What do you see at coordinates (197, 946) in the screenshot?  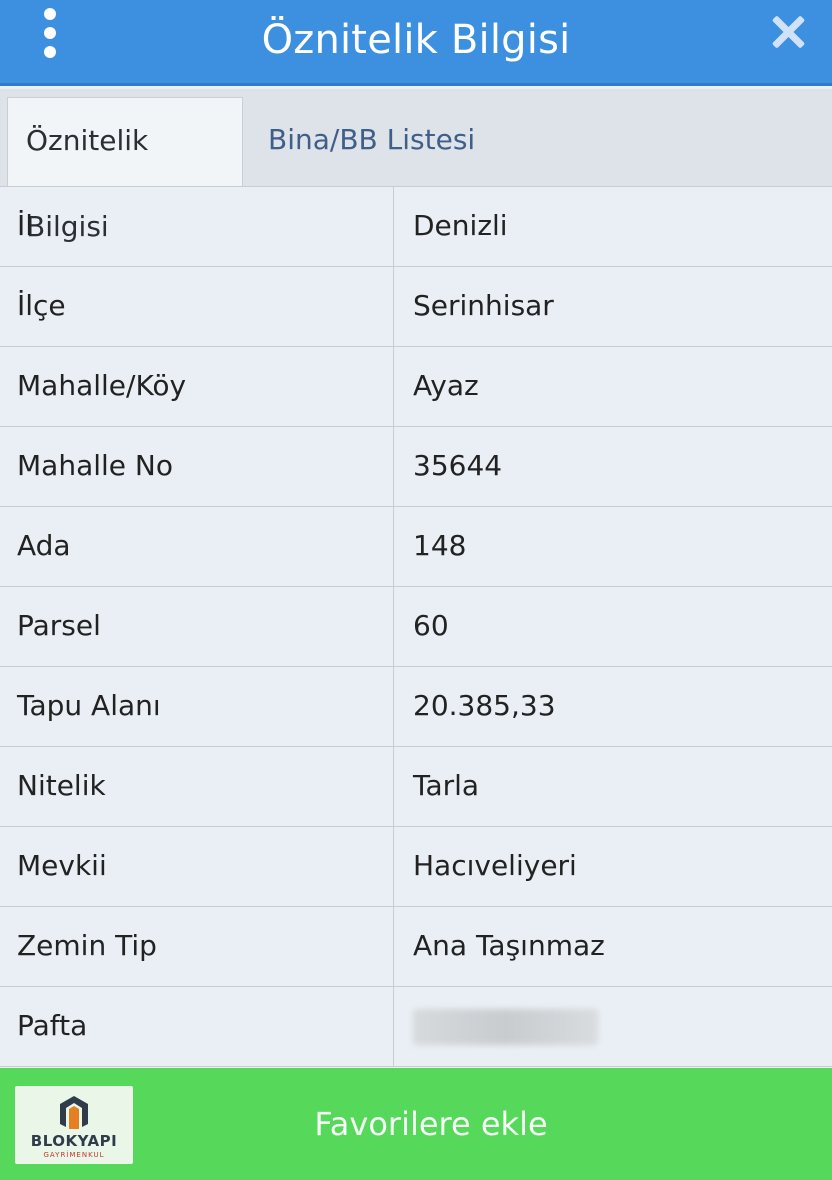 I see `attribute-key: Zemin Tip` at bounding box center [197, 946].